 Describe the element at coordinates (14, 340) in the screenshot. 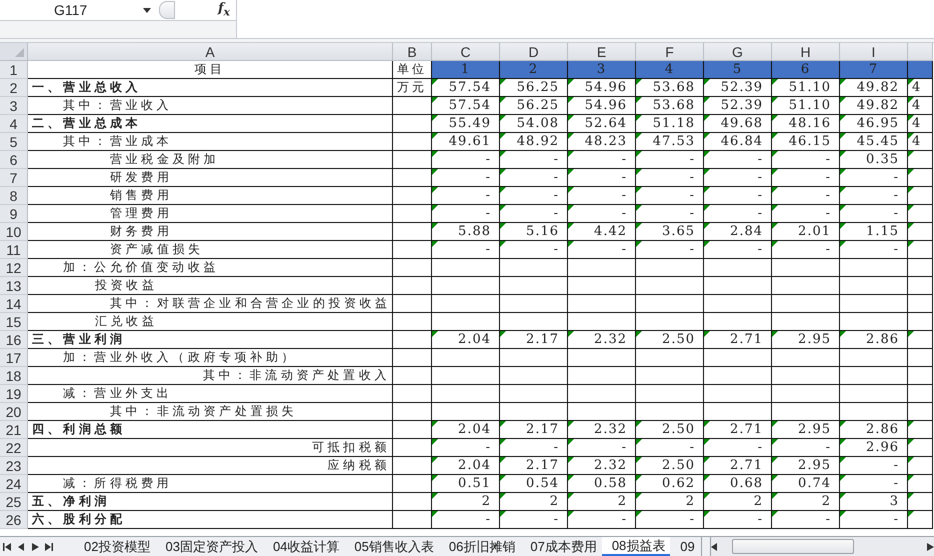

I see `row-header: 16` at that location.